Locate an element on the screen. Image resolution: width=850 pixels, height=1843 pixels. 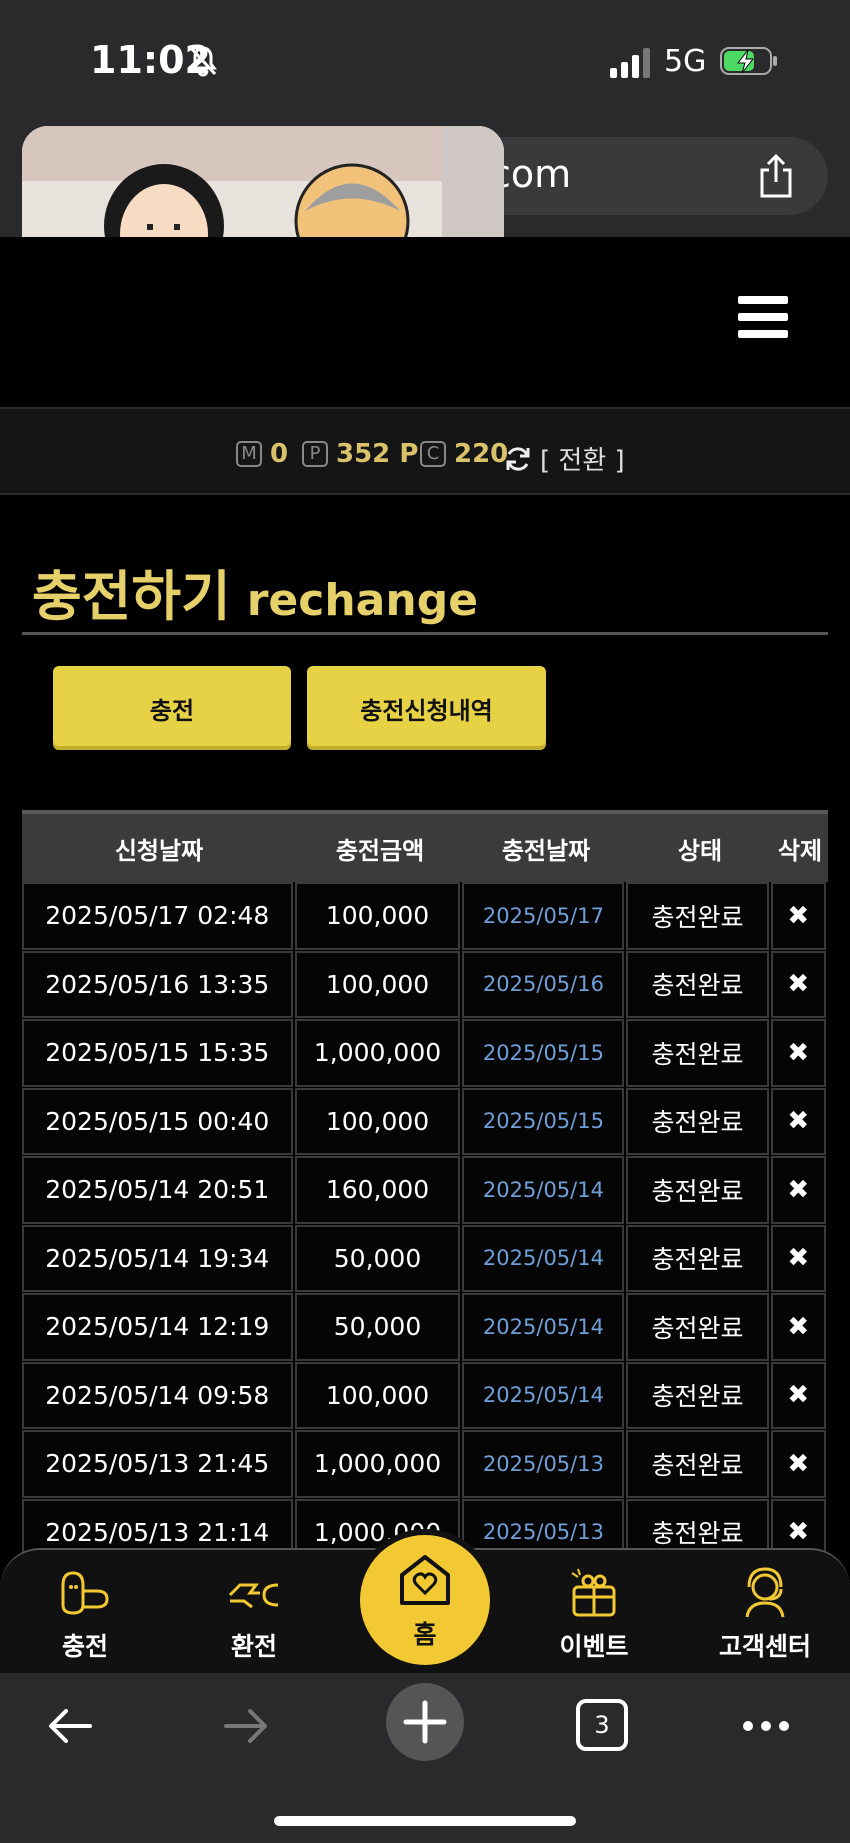
nav-support: 고객센터 is located at coordinates (765, 1614).